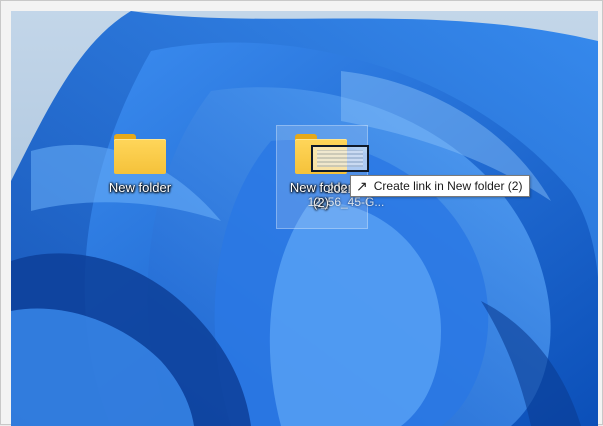 This screenshot has height=426, width=603. I want to click on folder-icon, so click(140, 154).